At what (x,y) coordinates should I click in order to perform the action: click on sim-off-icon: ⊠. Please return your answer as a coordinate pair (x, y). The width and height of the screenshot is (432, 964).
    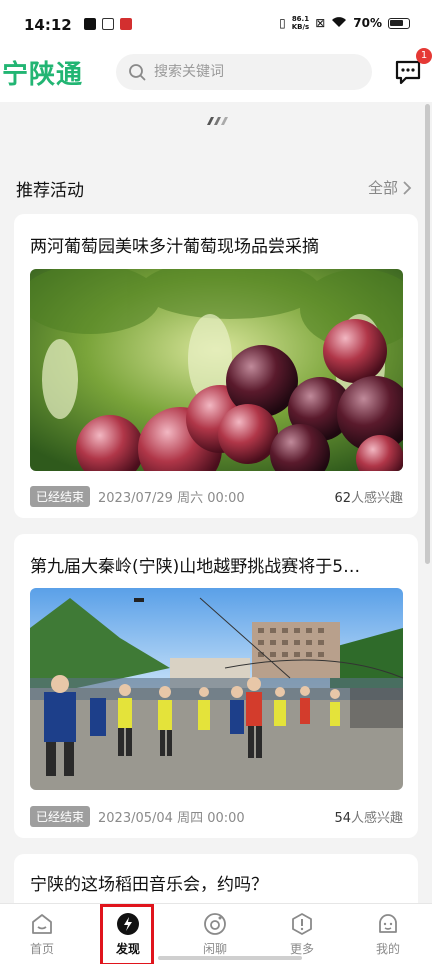
    Looking at the image, I should click on (320, 23).